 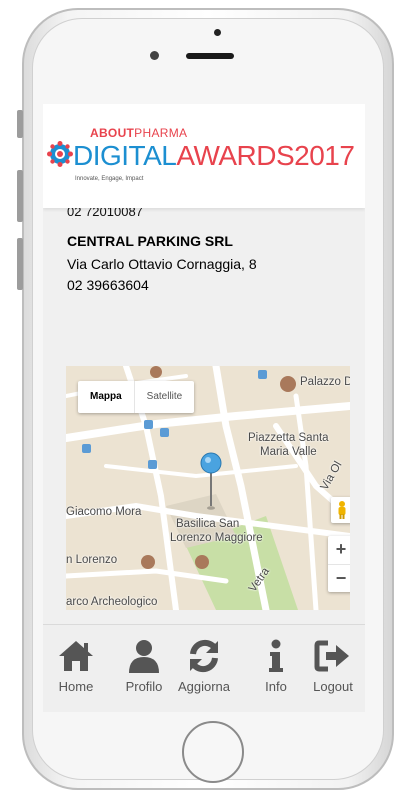 I want to click on home-hardware-button, so click(x=213, y=752).